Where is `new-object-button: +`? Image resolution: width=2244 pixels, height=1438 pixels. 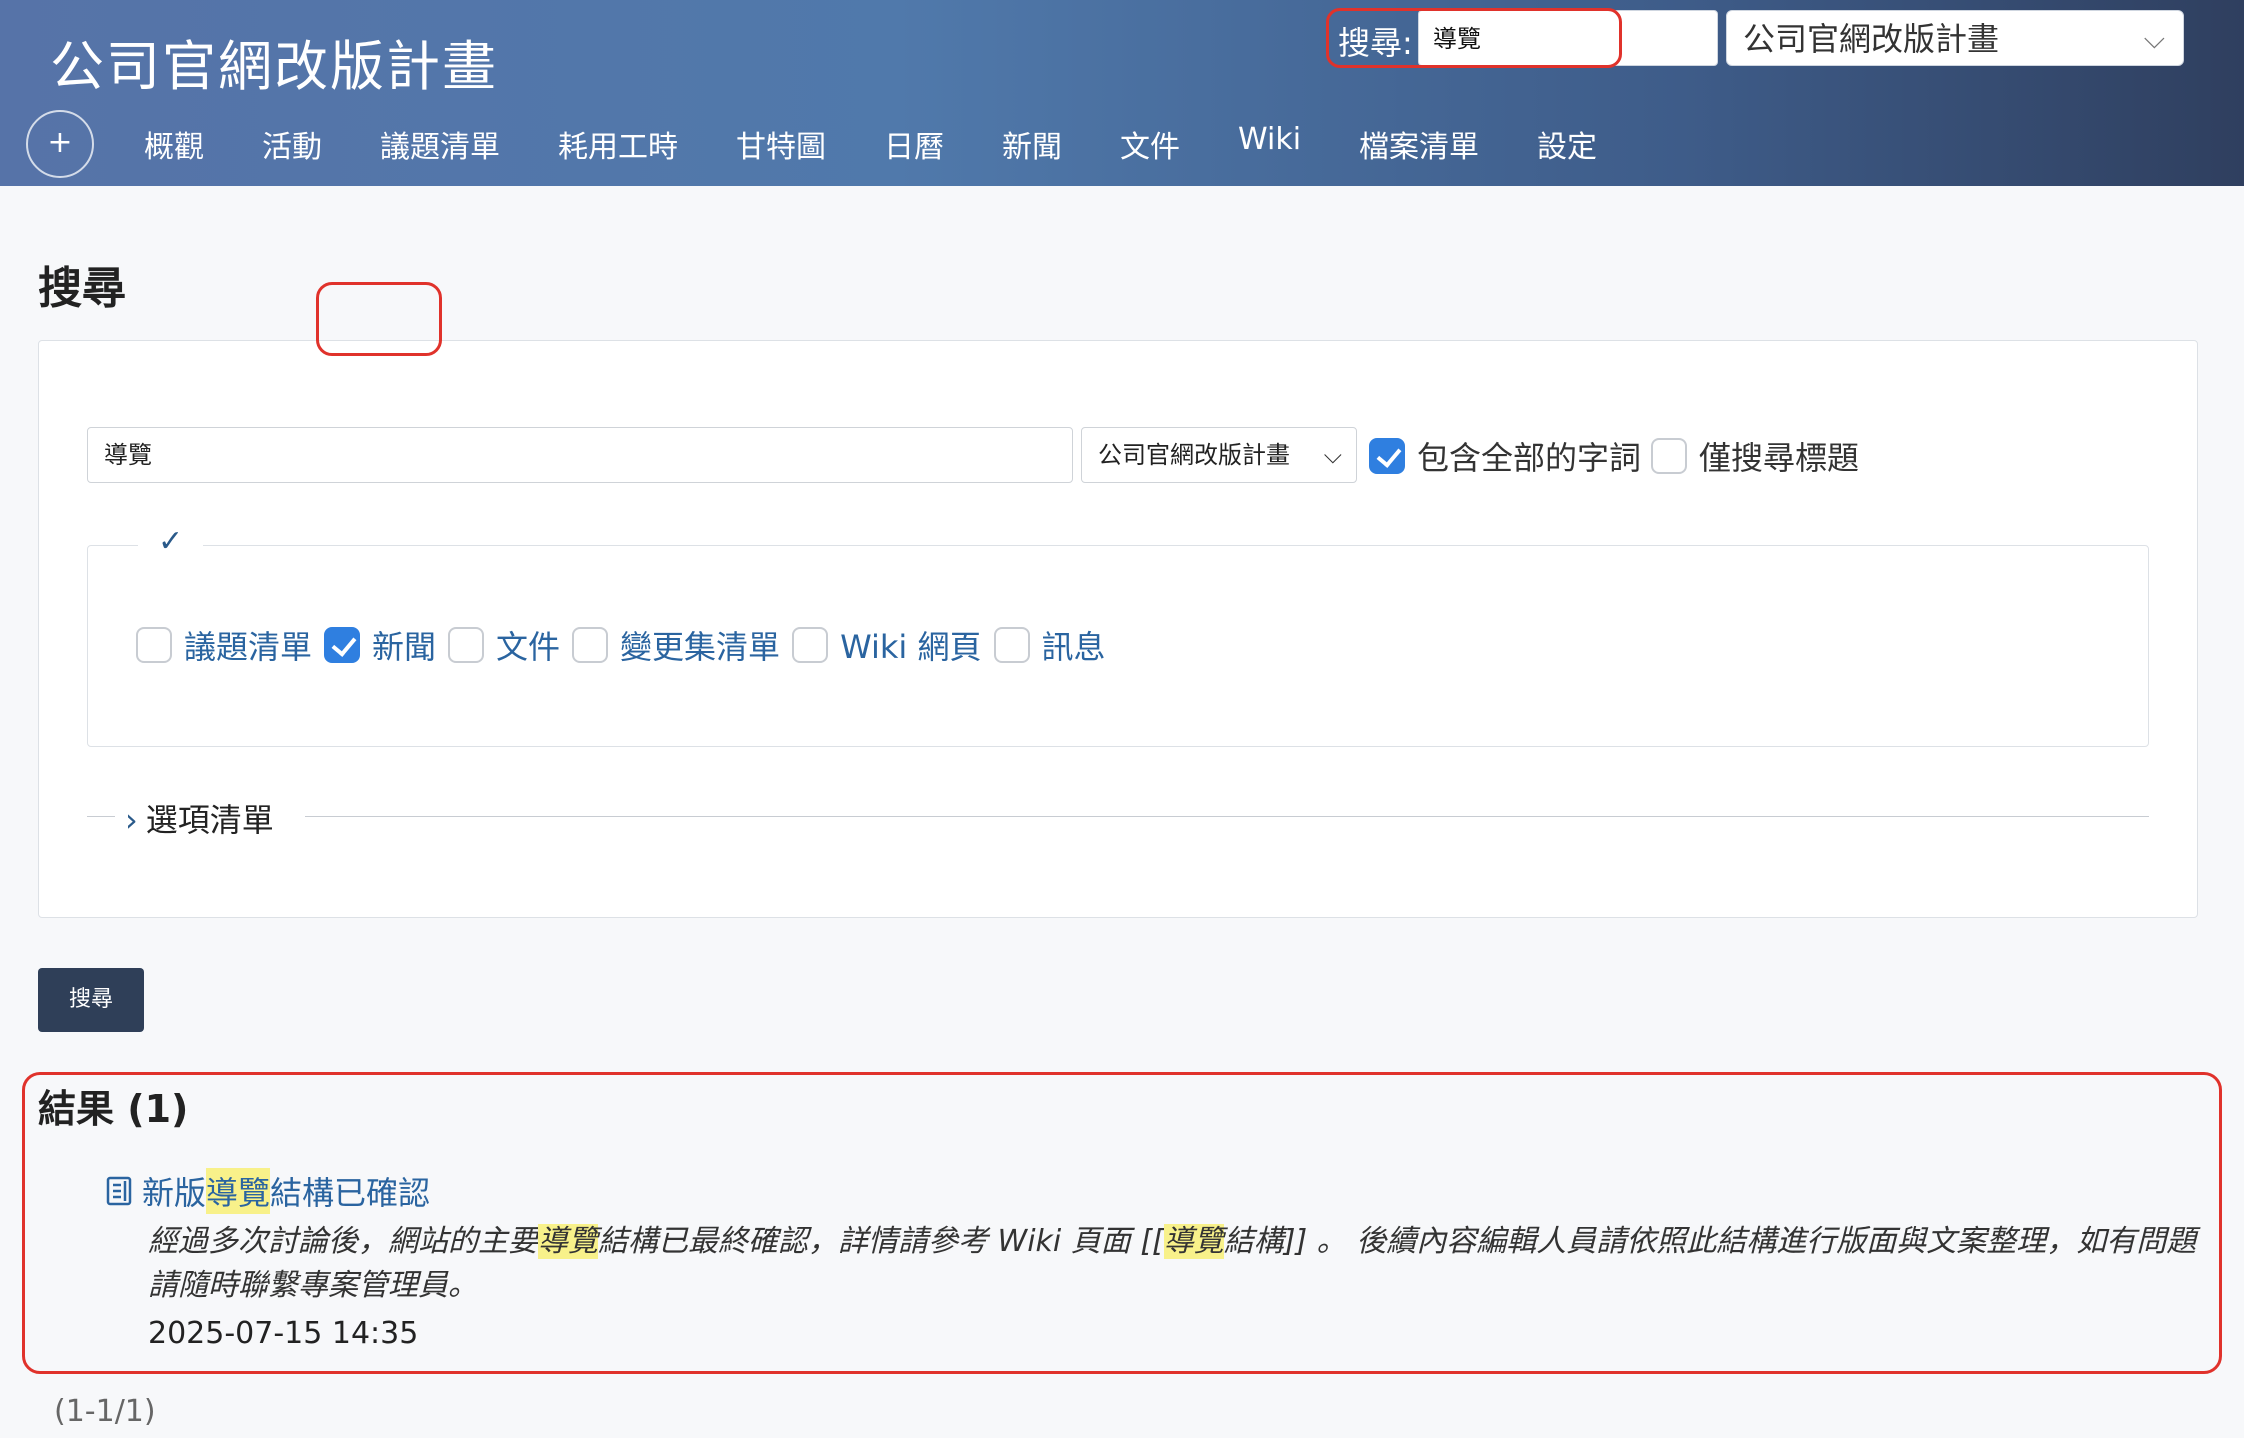
new-object-button: + is located at coordinates (60, 144).